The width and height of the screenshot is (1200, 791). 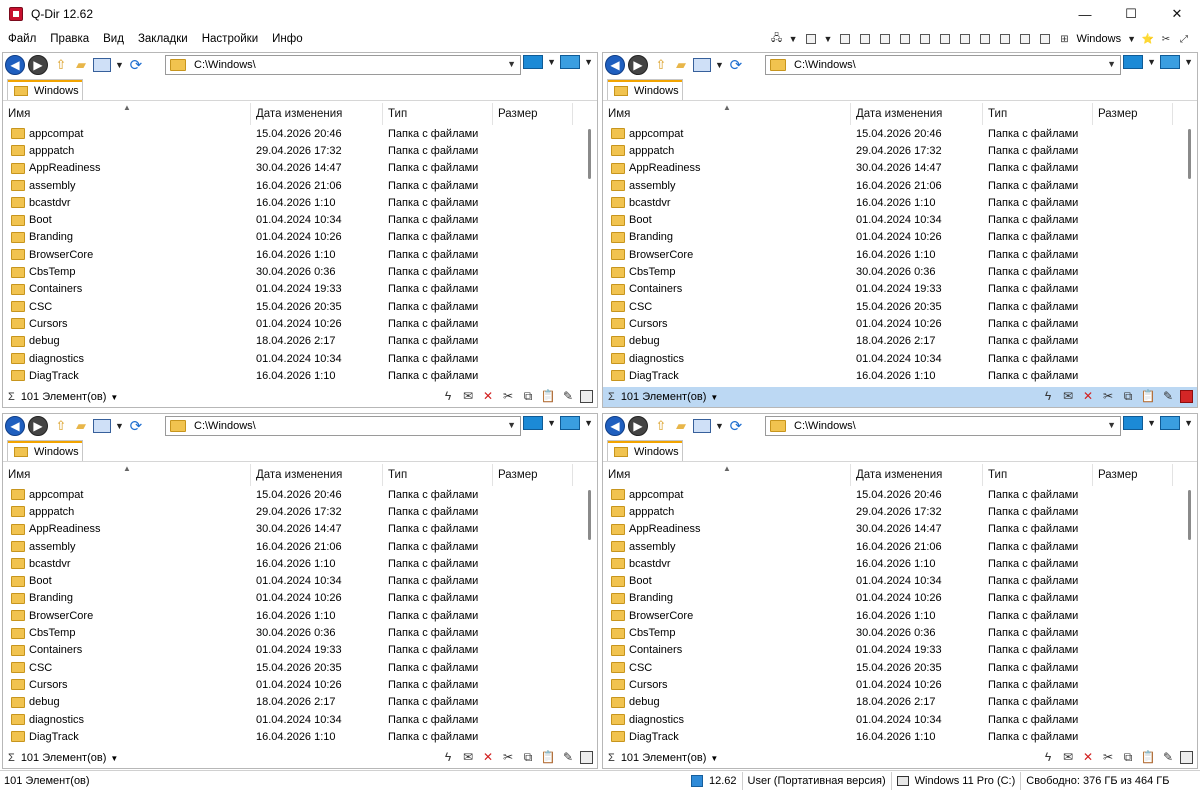 I want to click on refresh-icon: ⟳, so click(x=136, y=426).